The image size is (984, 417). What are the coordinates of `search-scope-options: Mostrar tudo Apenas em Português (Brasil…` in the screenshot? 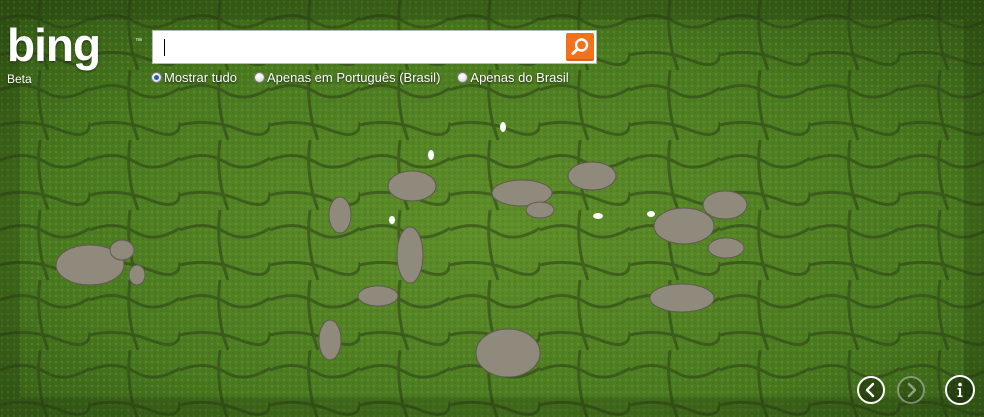 It's located at (368, 77).